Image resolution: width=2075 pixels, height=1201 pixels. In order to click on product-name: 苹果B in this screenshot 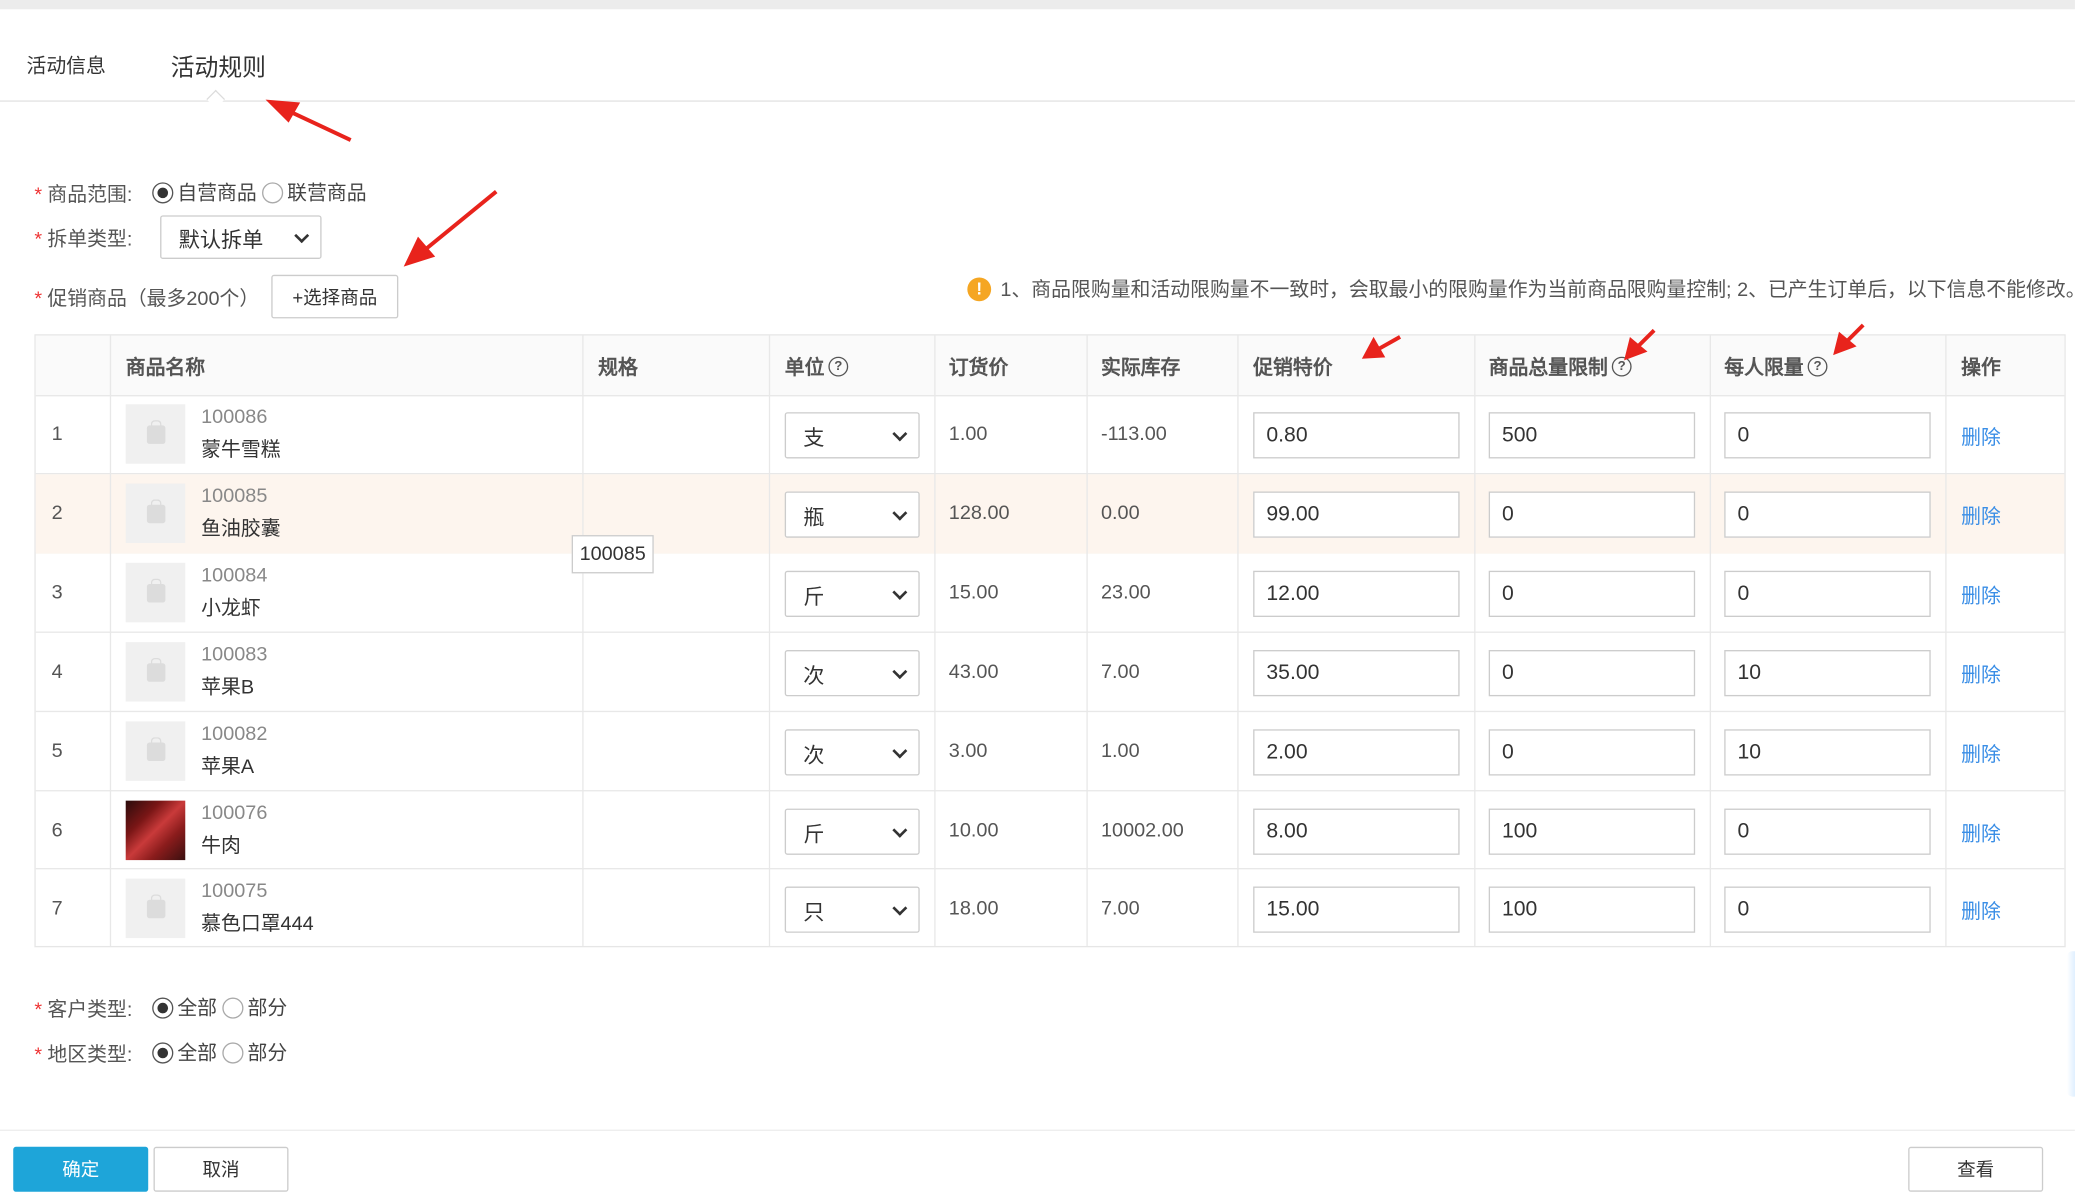, I will do `click(228, 687)`.